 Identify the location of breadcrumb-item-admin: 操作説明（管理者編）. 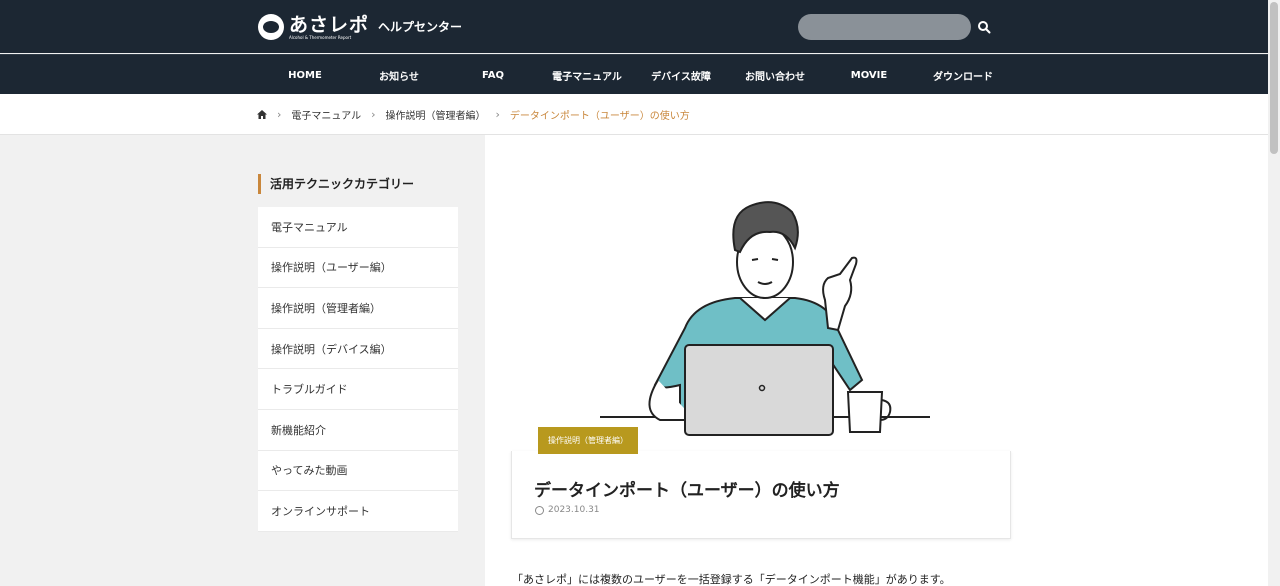
(436, 114).